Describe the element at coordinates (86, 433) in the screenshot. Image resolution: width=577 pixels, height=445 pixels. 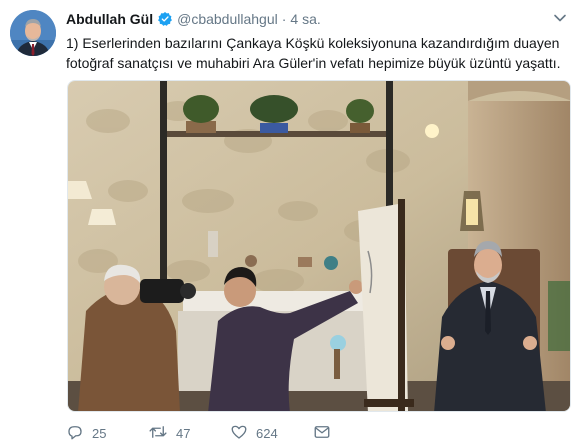
I see `reply-button: 25` at that location.